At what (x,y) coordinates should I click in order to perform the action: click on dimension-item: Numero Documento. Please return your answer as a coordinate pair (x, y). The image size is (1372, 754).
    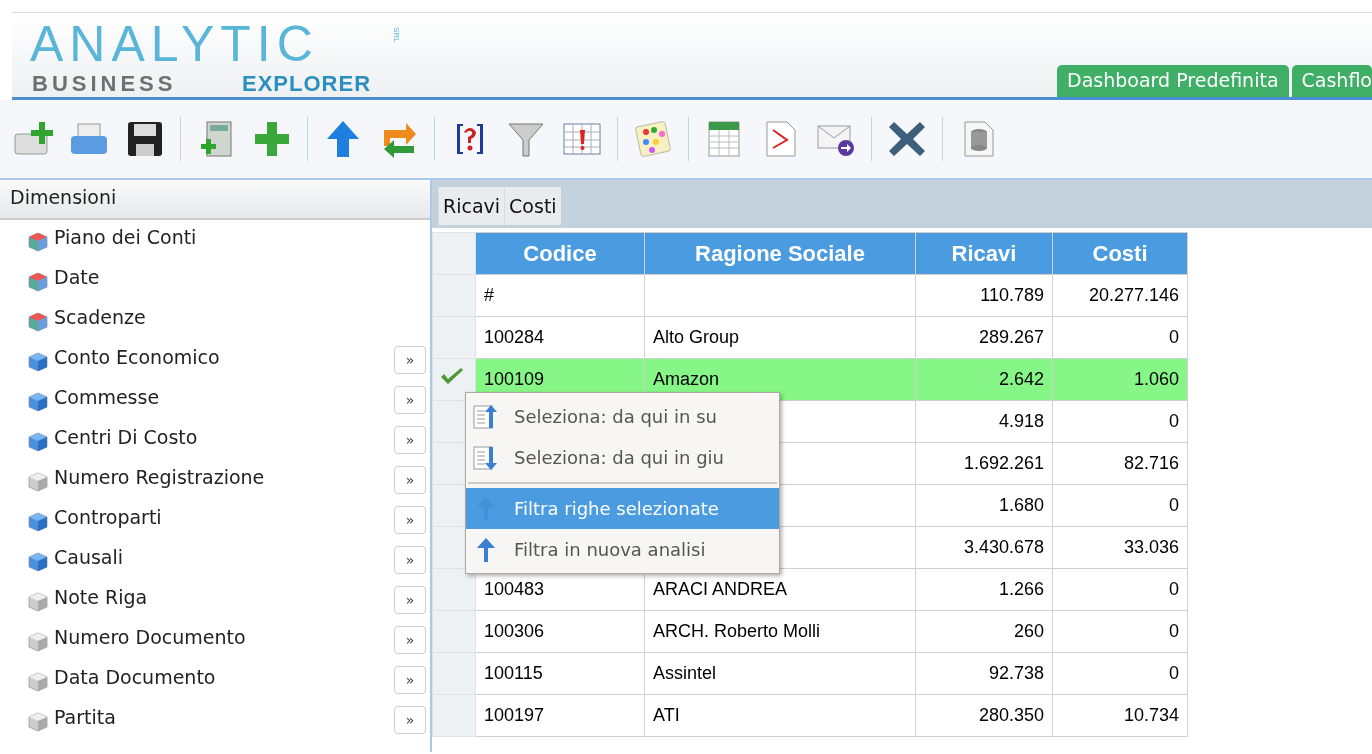
    Looking at the image, I should click on (222, 637).